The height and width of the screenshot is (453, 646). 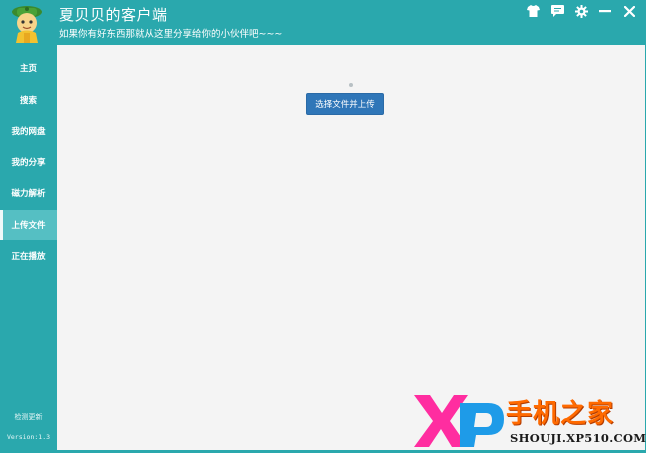 What do you see at coordinates (605, 11) in the screenshot?
I see `minimize-icon` at bounding box center [605, 11].